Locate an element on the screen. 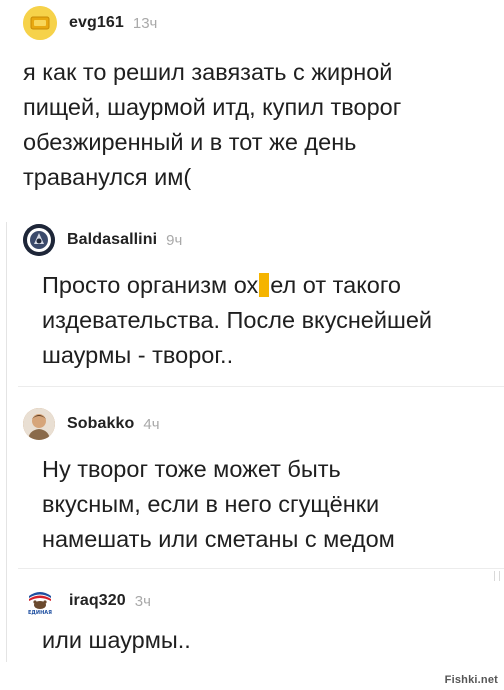 The width and height of the screenshot is (504, 690). comment-line: издевательства. После вкуснейшей is located at coordinates (237, 320).